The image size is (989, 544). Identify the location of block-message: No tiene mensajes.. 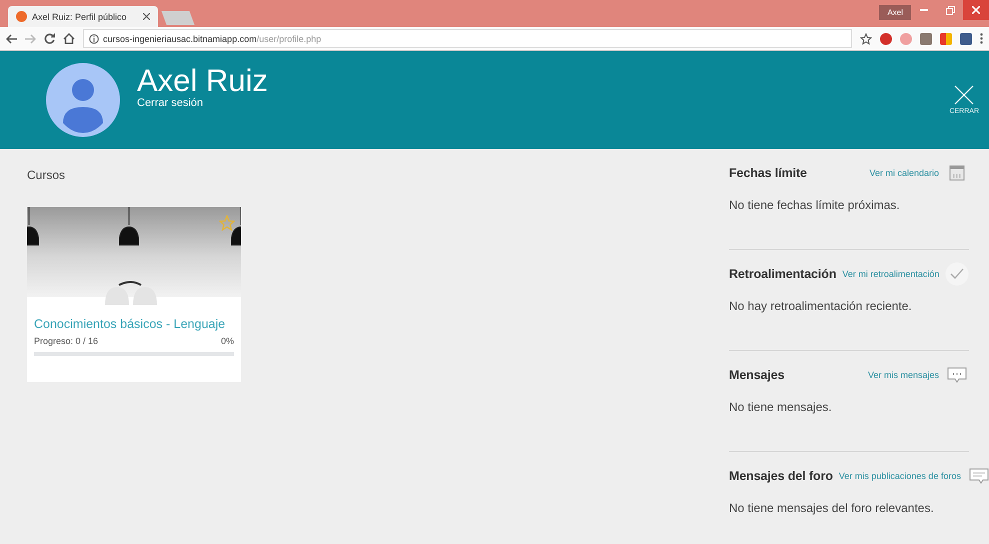
(781, 407).